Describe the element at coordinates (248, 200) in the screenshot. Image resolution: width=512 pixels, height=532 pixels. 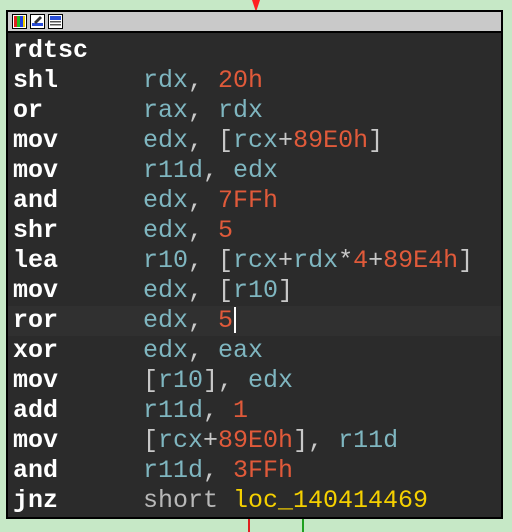
I see `operand-number: 7FFh` at that location.